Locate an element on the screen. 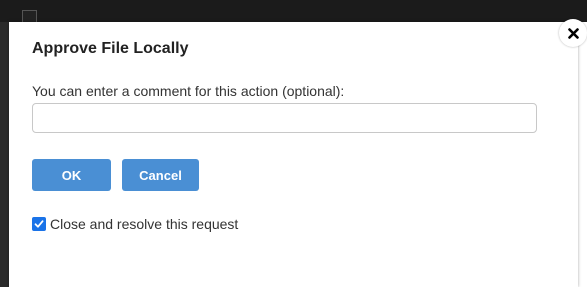  background-app-strip is located at coordinates (293, 11).